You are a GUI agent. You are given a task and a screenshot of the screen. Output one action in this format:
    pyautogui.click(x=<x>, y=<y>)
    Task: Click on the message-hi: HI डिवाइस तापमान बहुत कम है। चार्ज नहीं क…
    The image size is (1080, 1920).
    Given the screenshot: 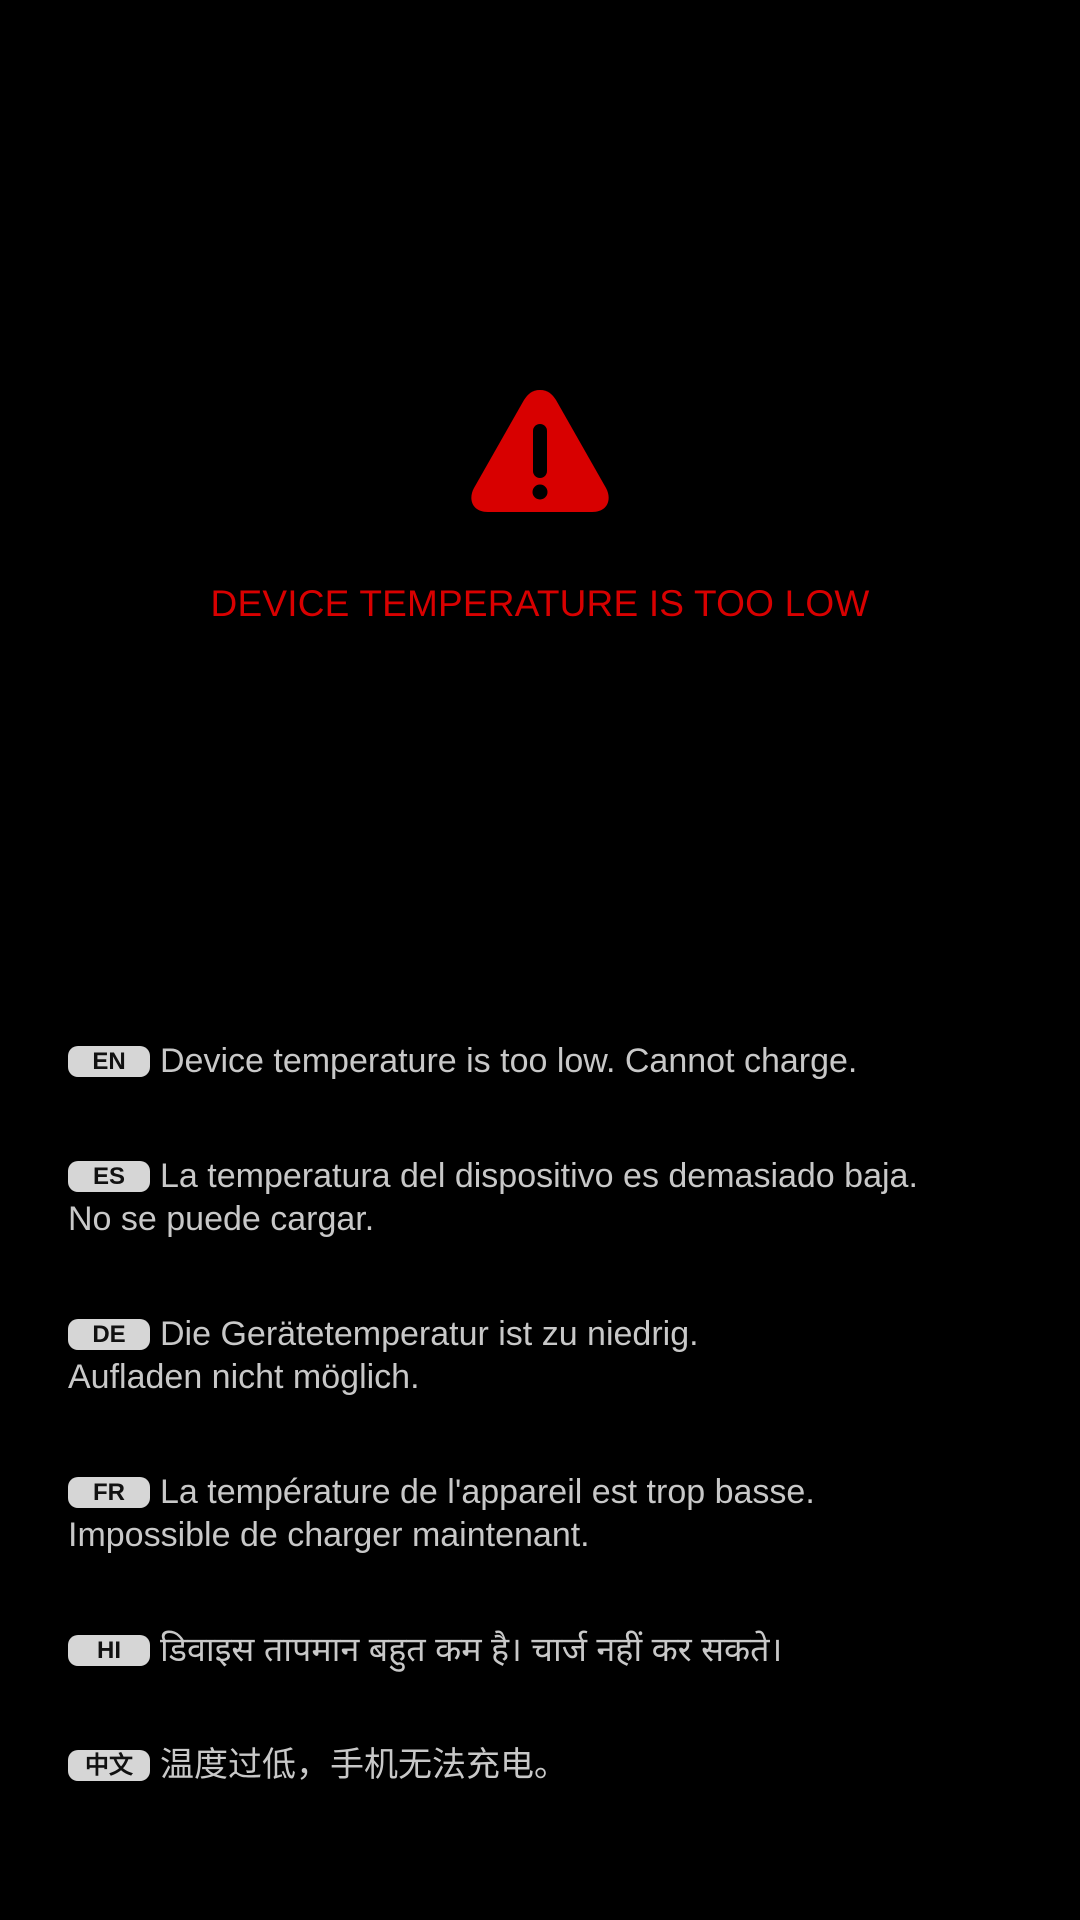 What is the action you would take?
    pyautogui.click(x=543, y=1650)
    